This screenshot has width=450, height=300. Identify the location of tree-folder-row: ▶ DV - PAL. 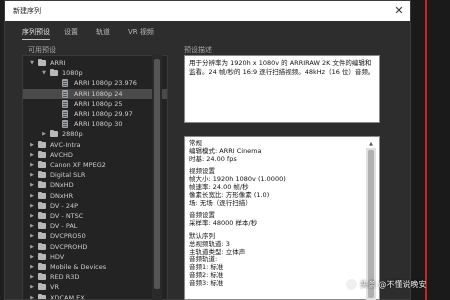
(95, 226).